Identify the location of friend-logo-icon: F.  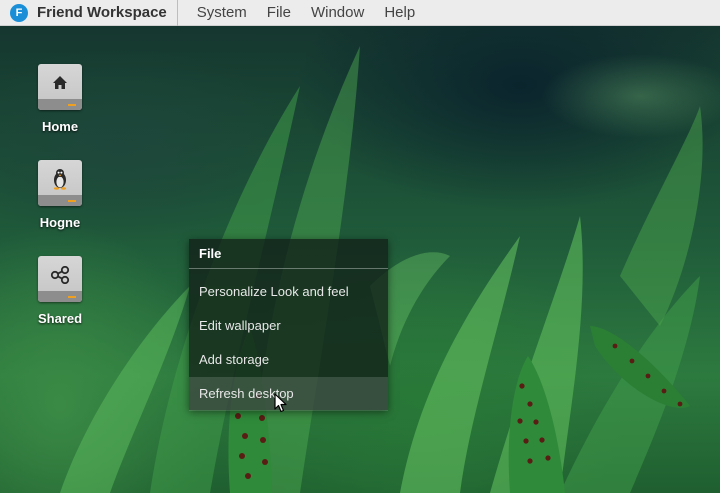
(19, 12).